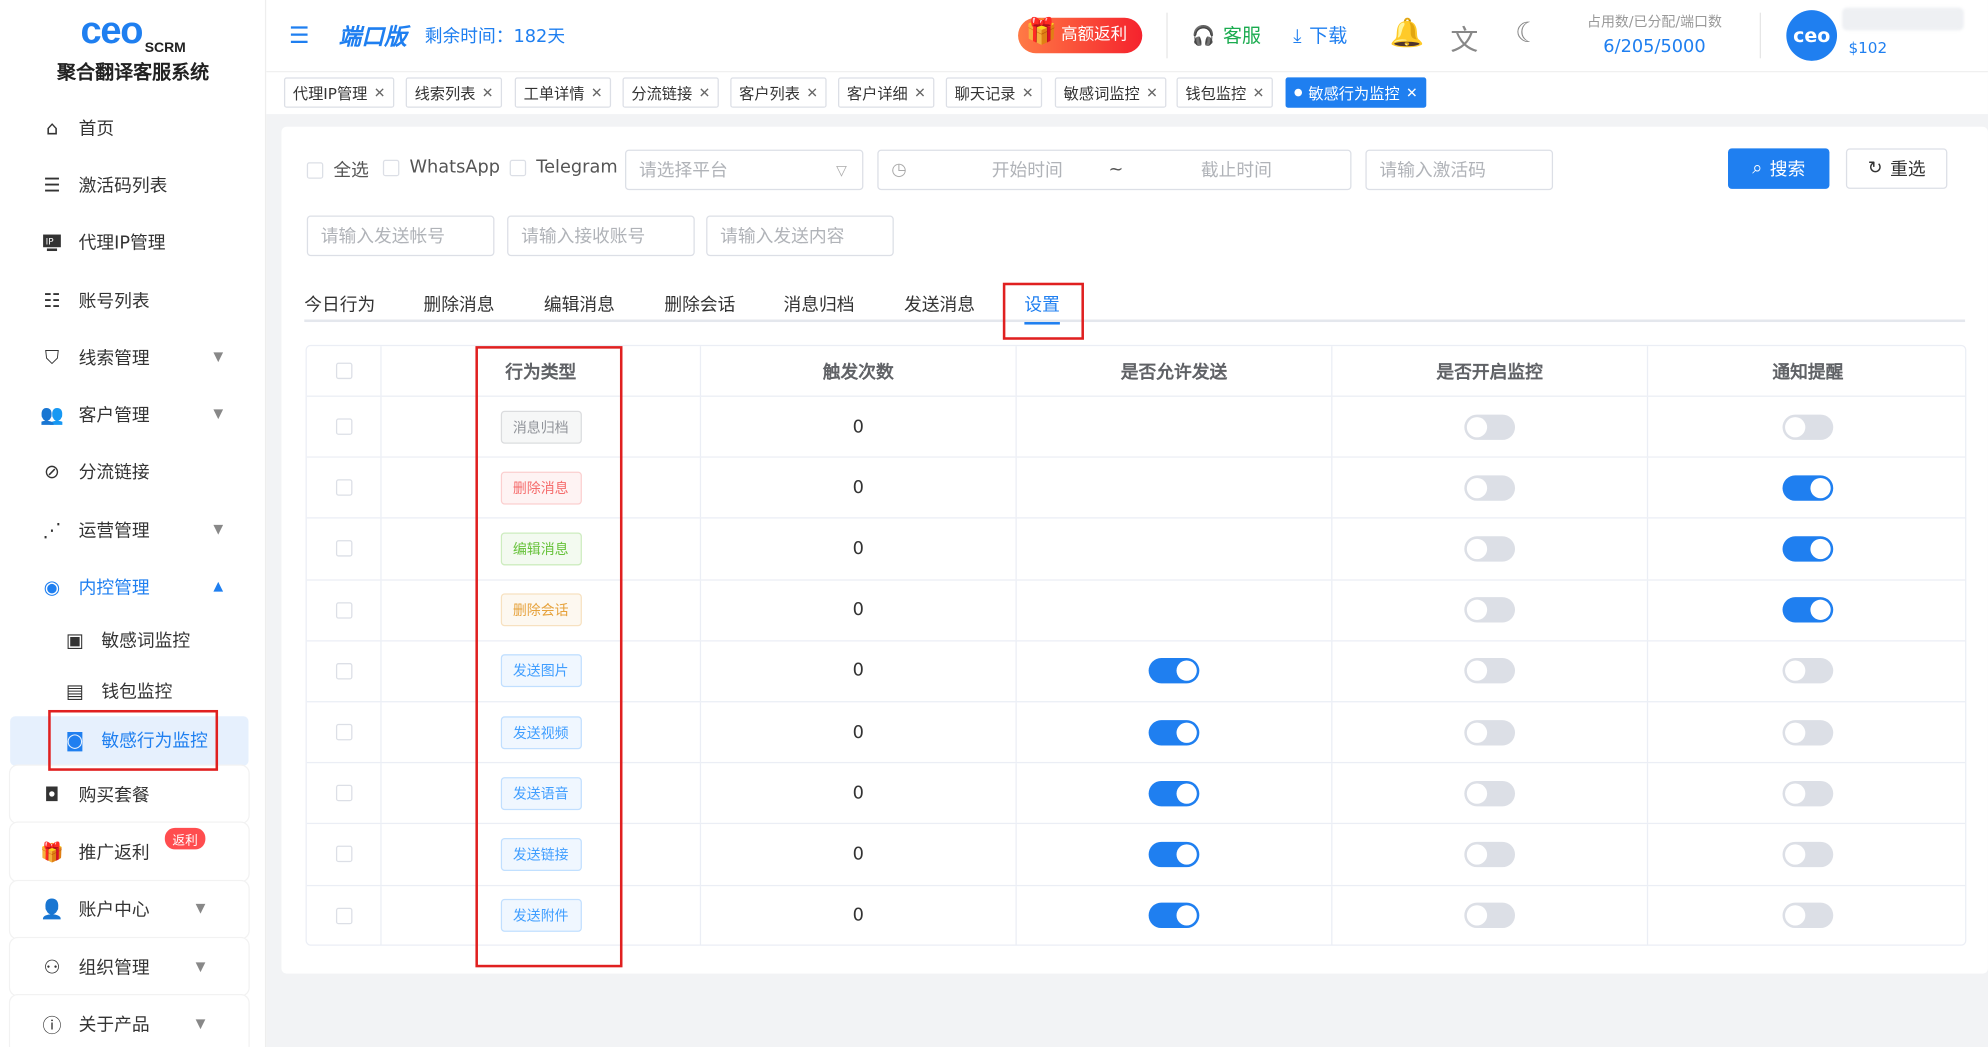 The height and width of the screenshot is (1047, 1988). I want to click on sidebar-item-about: ⓘ 关于产品 ▼, so click(129, 1021).